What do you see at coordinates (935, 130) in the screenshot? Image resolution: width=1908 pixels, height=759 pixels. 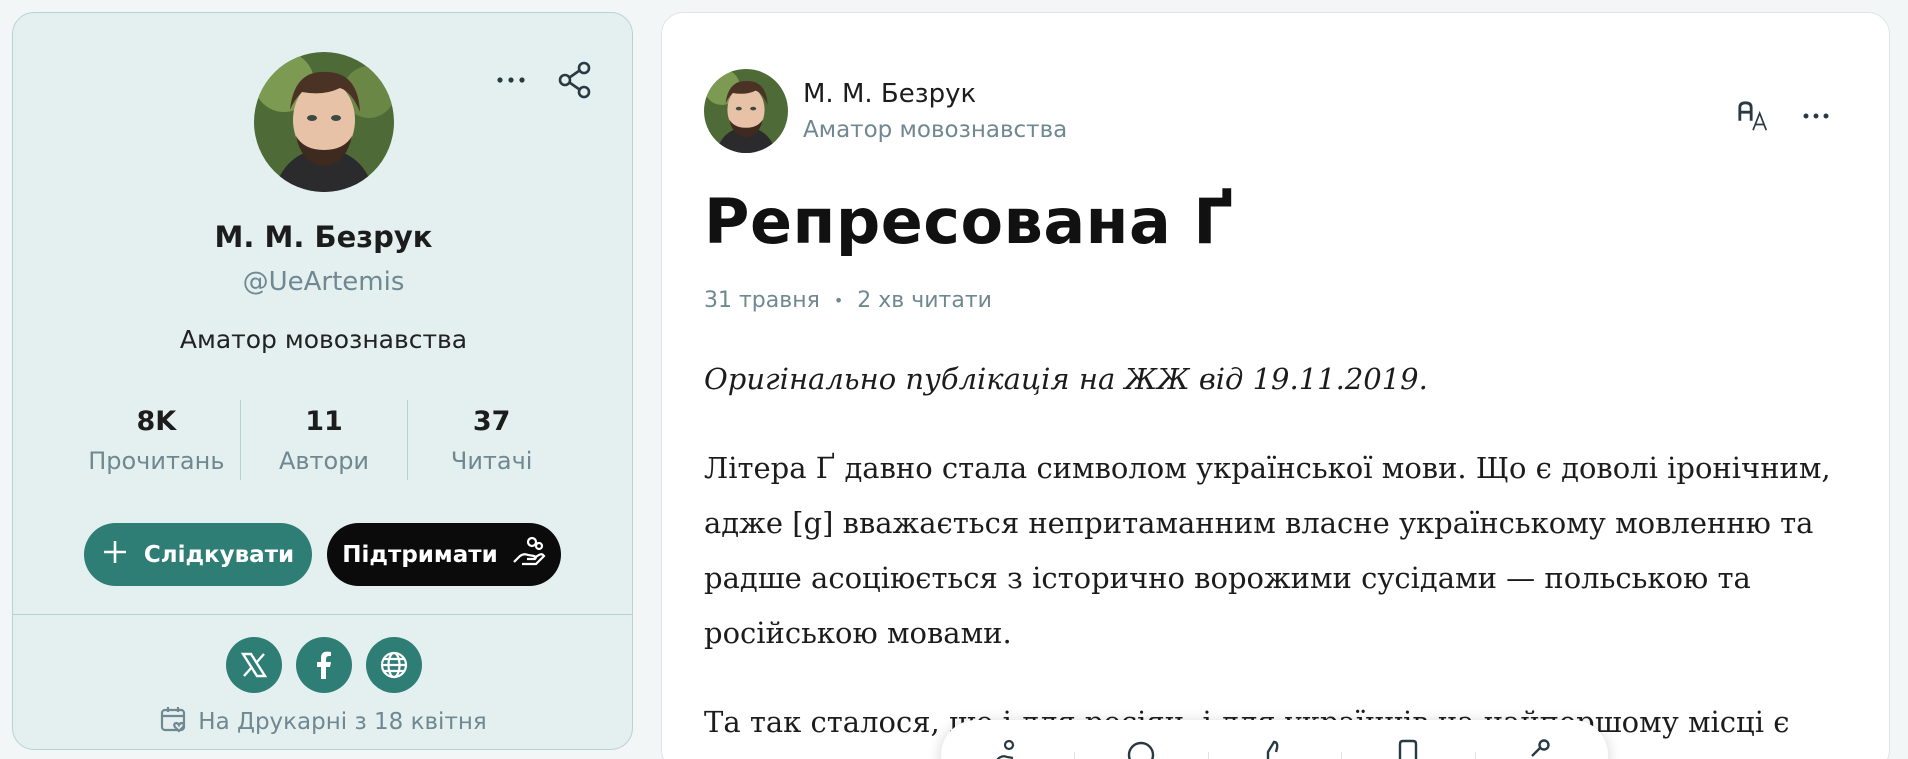 I see `author-bio: Аматор мовознавства` at bounding box center [935, 130].